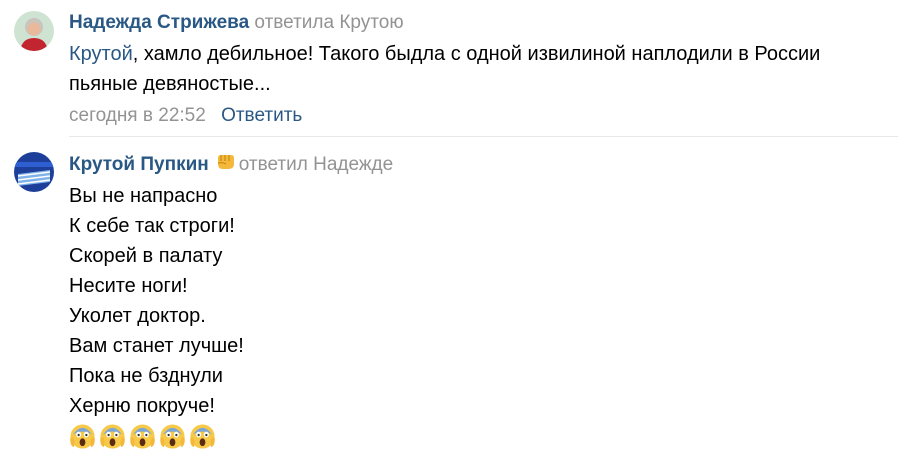  Describe the element at coordinates (137, 316) in the screenshot. I see `verse-line: Уколет доктор.` at that location.